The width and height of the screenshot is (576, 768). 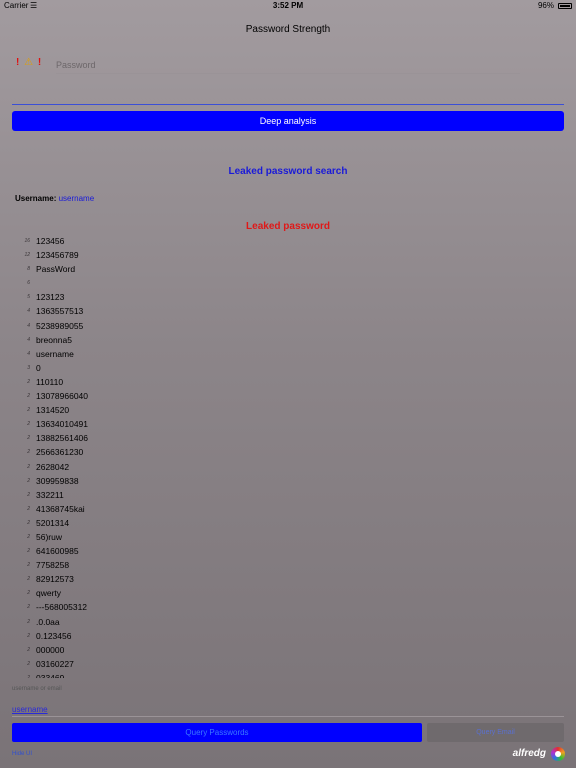 What do you see at coordinates (164, 382) in the screenshot?
I see `list-item: 2 110110` at bounding box center [164, 382].